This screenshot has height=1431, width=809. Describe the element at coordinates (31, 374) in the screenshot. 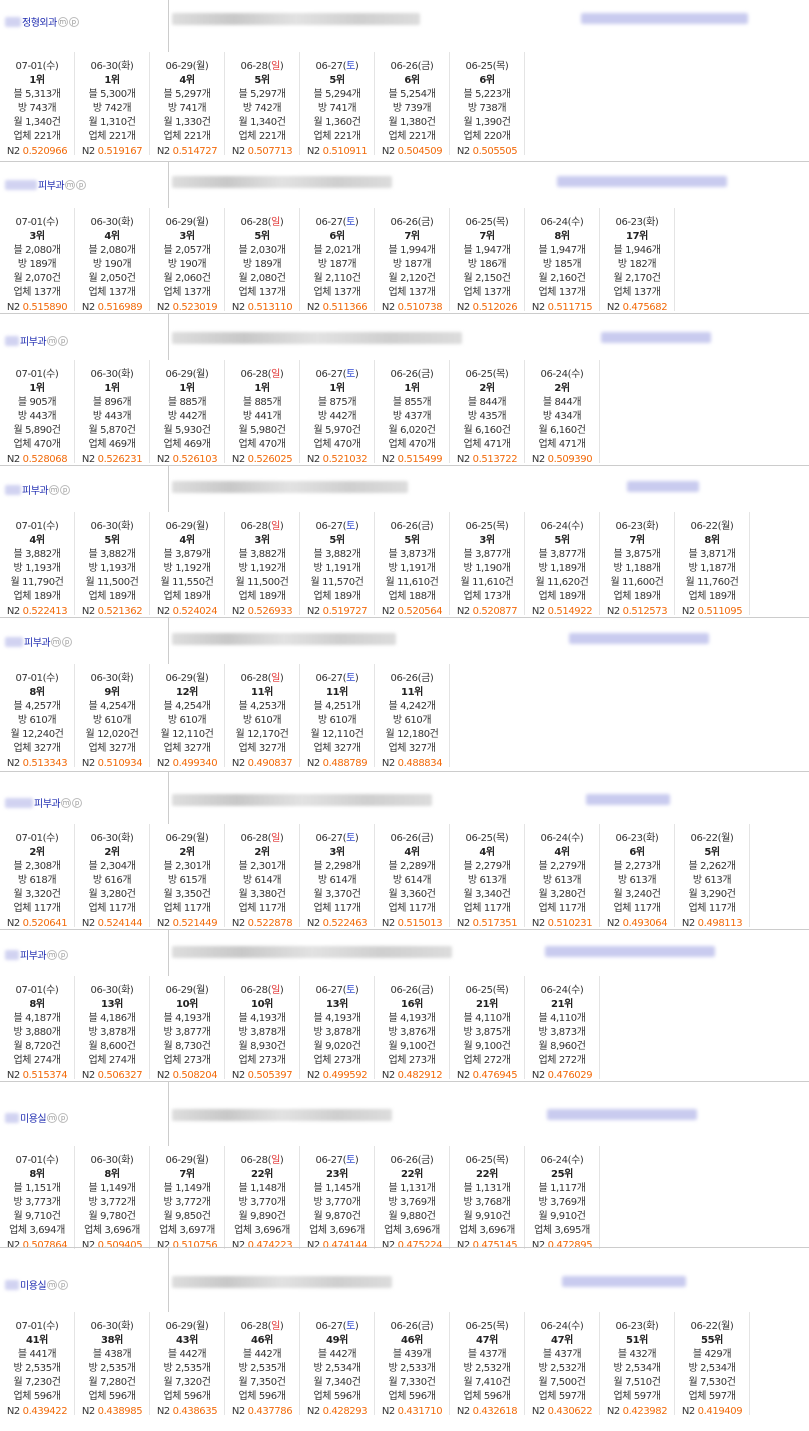

I see `date-text: 07-01(` at that location.